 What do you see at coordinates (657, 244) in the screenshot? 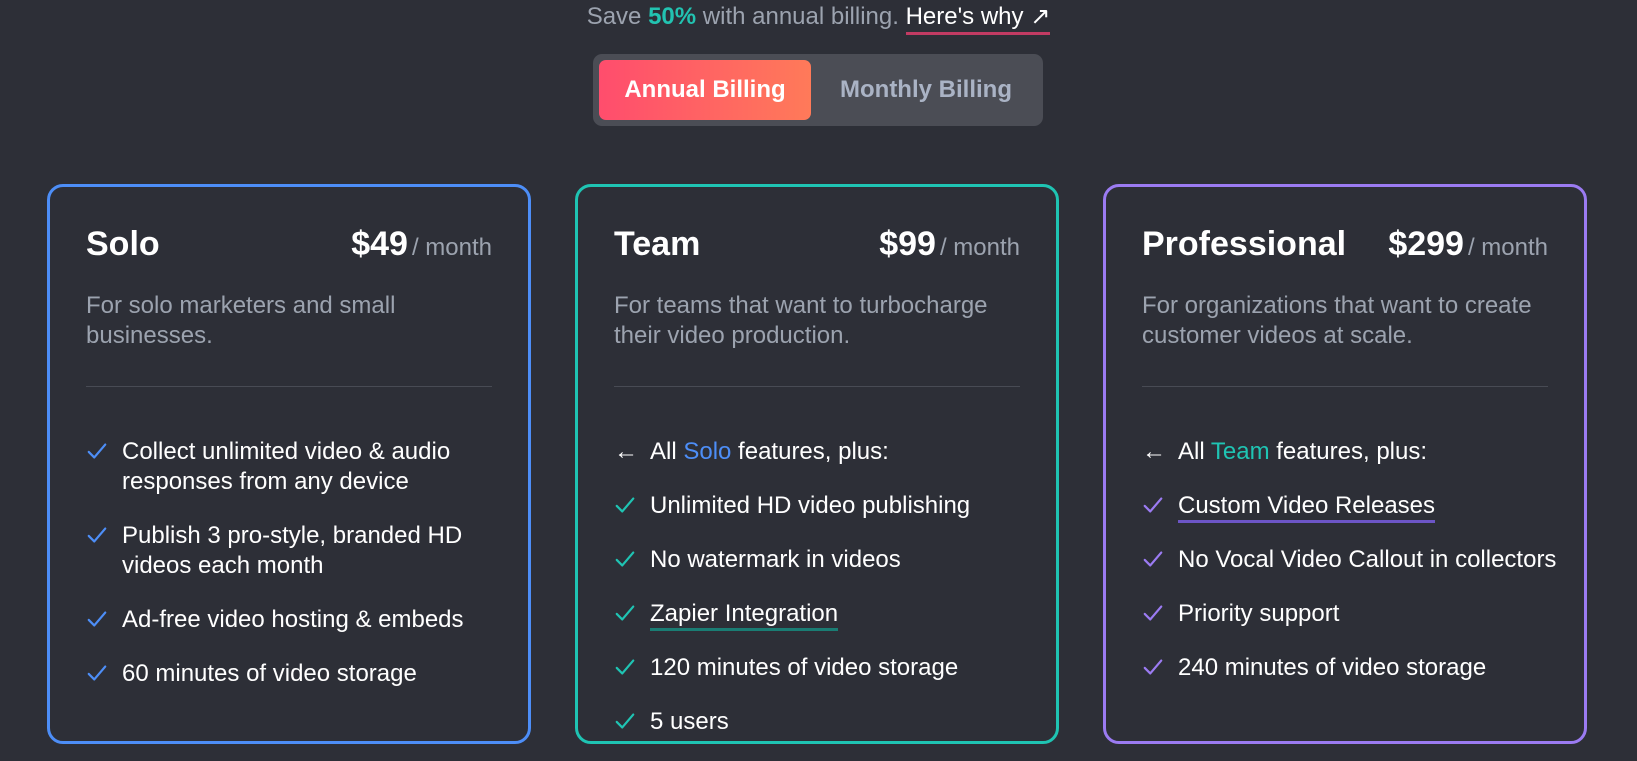
I see `plan-name: Team` at bounding box center [657, 244].